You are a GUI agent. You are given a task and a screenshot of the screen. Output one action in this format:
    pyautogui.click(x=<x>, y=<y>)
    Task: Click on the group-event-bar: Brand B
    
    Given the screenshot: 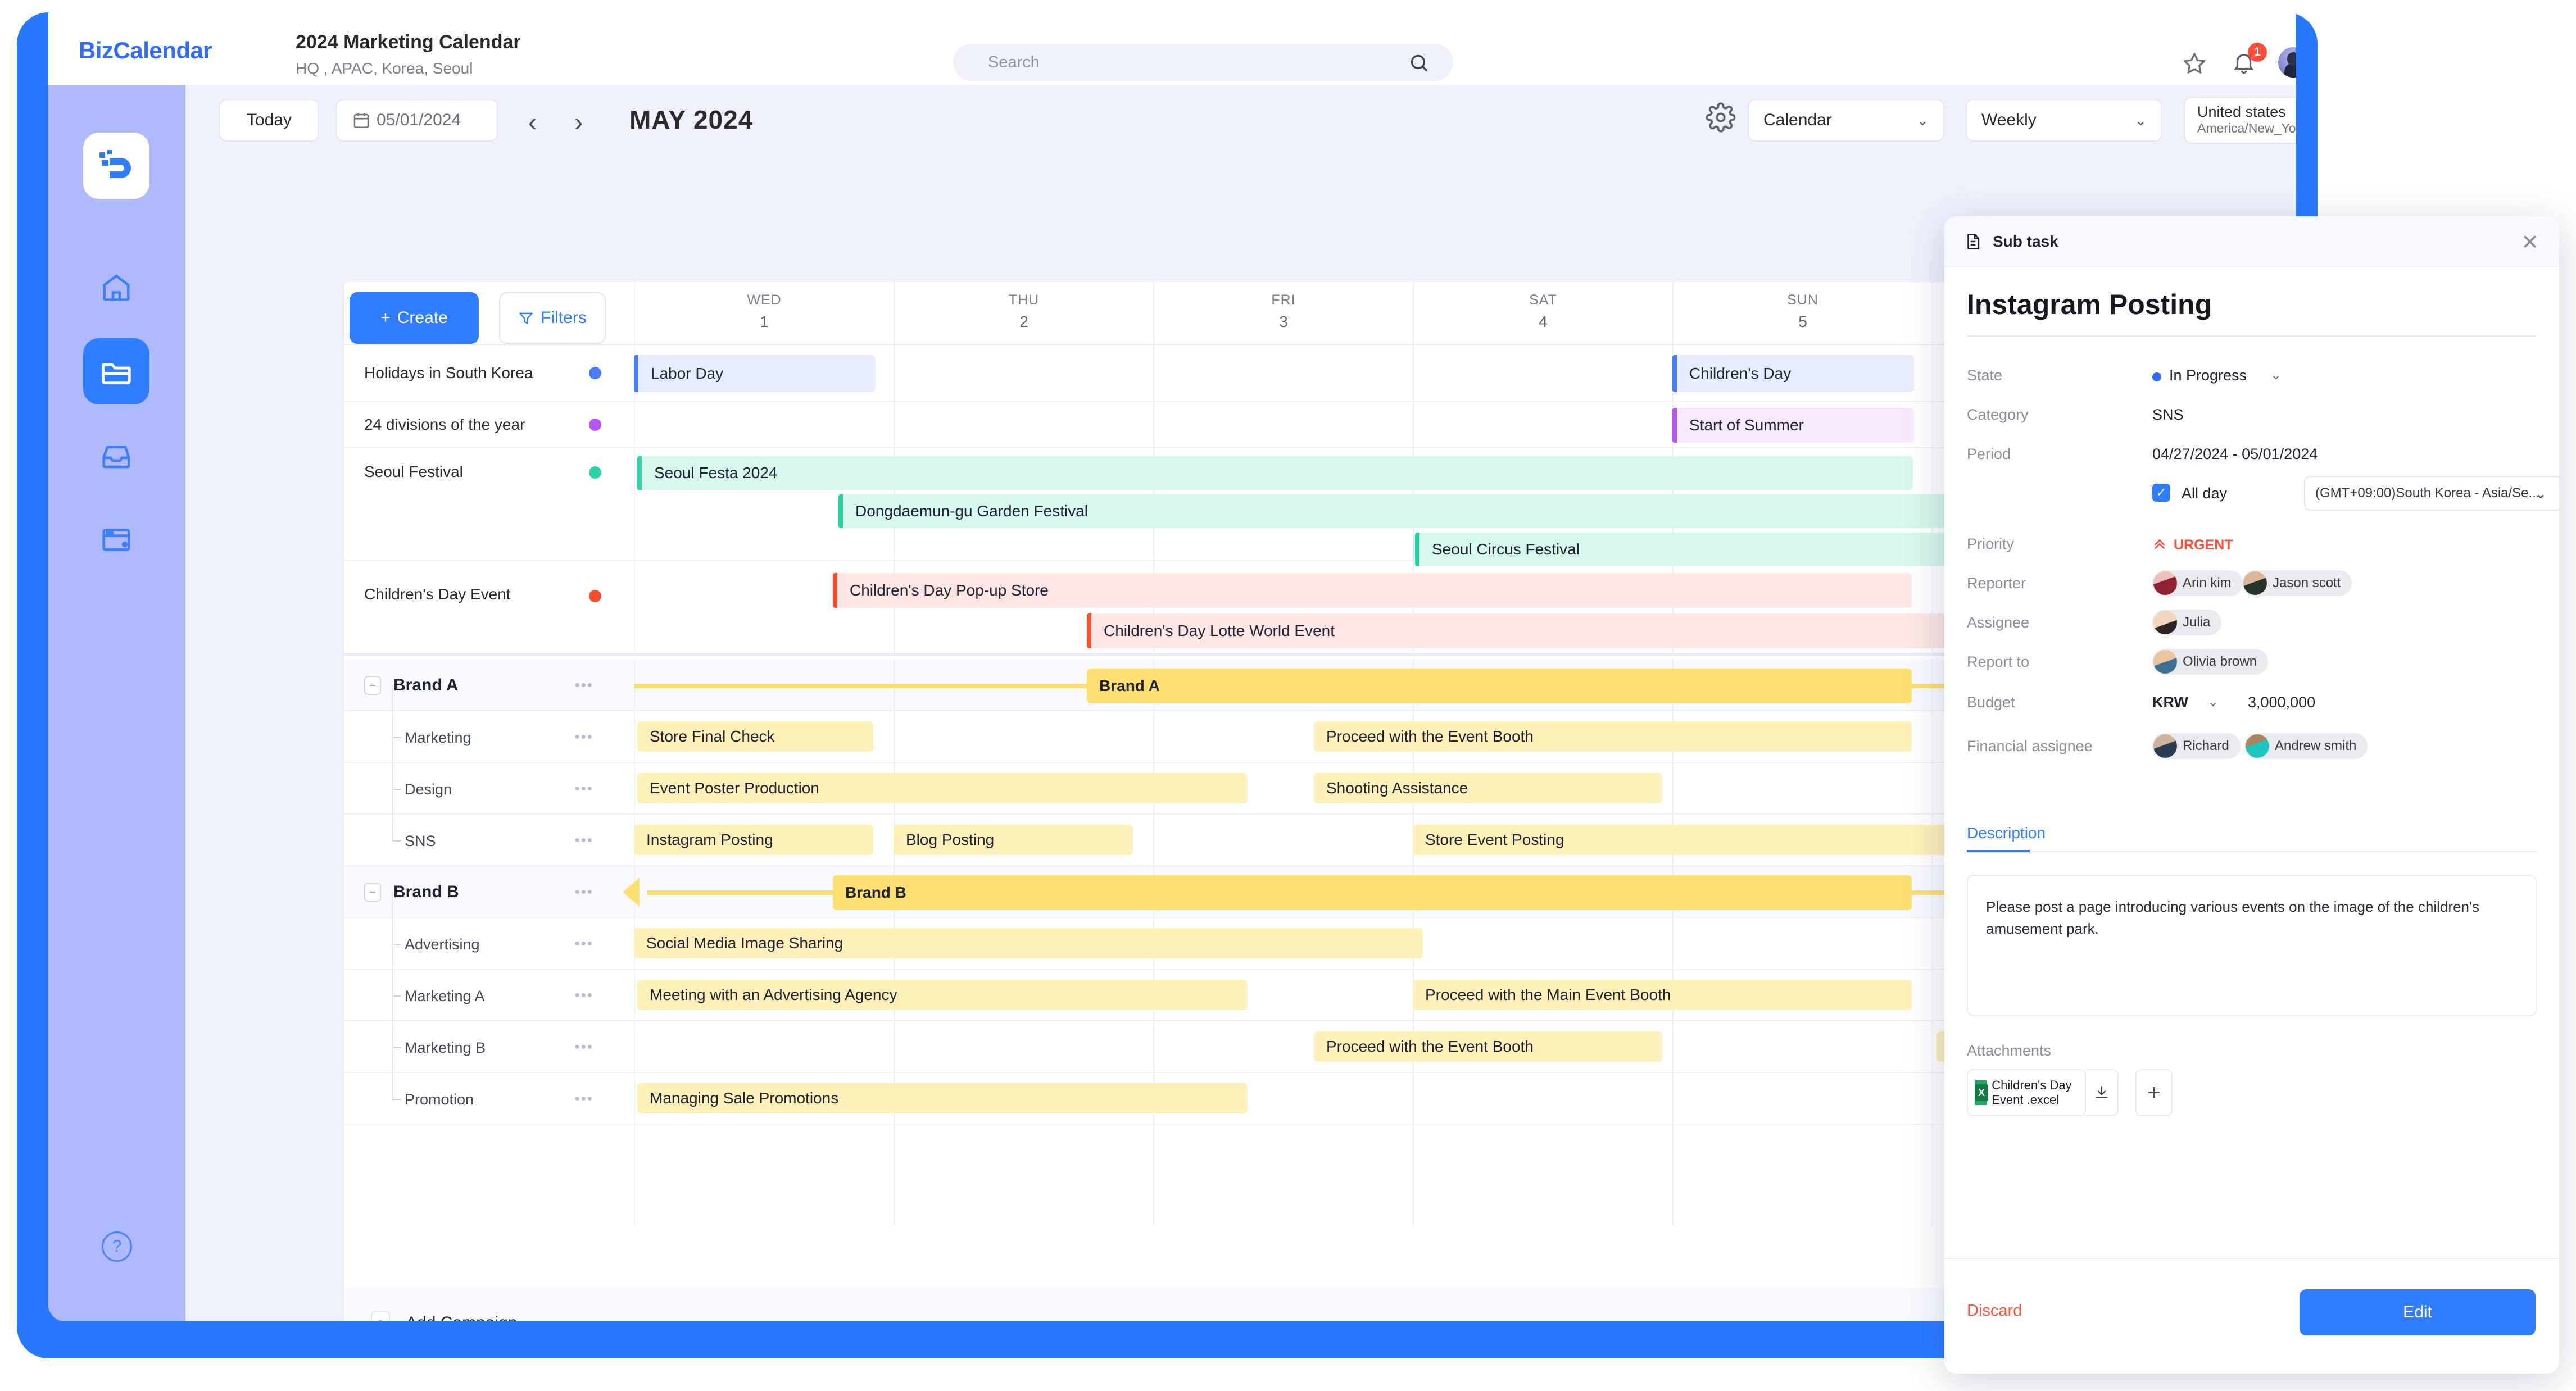 What is the action you would take?
    pyautogui.click(x=1372, y=892)
    